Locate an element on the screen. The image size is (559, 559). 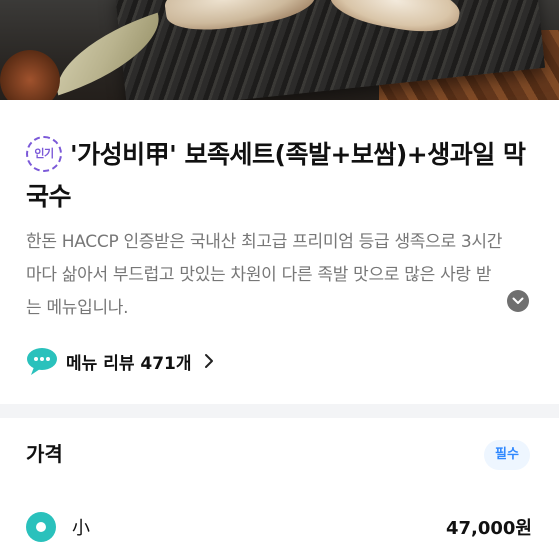
expand-description-button is located at coordinates (518, 301).